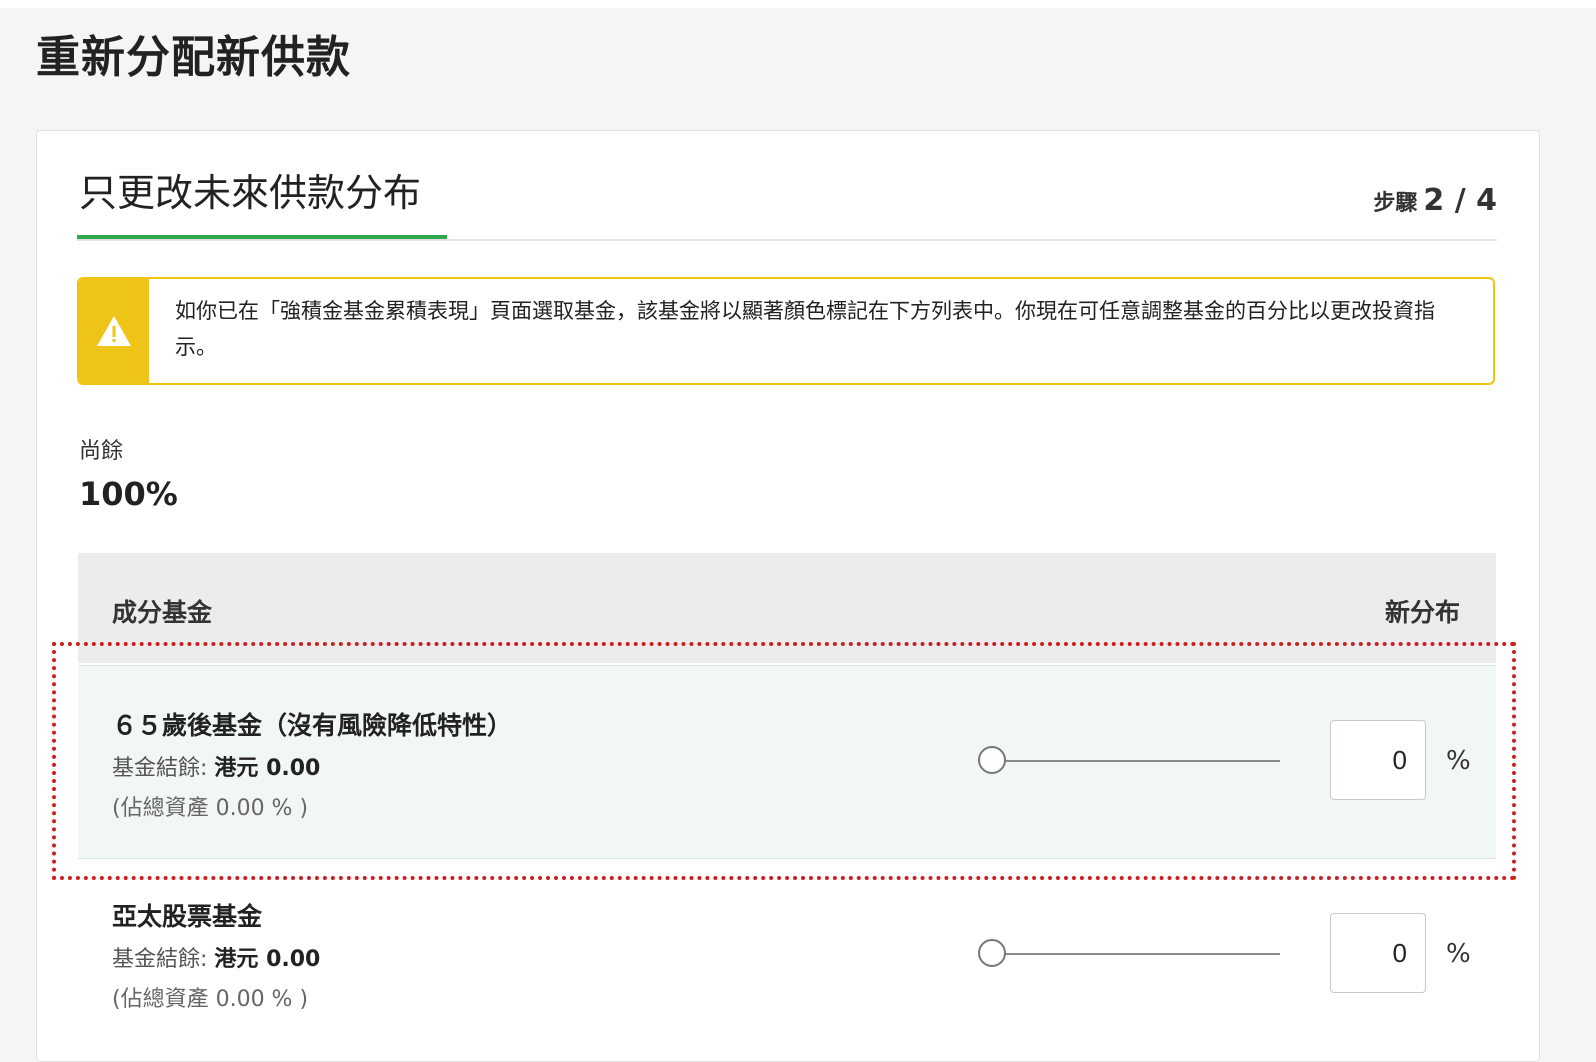  What do you see at coordinates (798, 4) in the screenshot?
I see `top-strip` at bounding box center [798, 4].